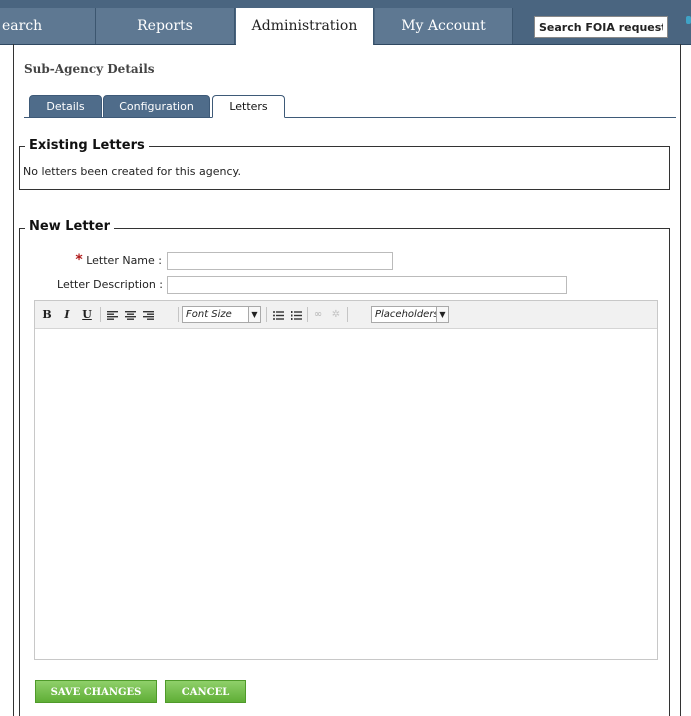  Describe the element at coordinates (132, 171) in the screenshot. I see `existing-letters-message: No letters been created for this agency.` at that location.